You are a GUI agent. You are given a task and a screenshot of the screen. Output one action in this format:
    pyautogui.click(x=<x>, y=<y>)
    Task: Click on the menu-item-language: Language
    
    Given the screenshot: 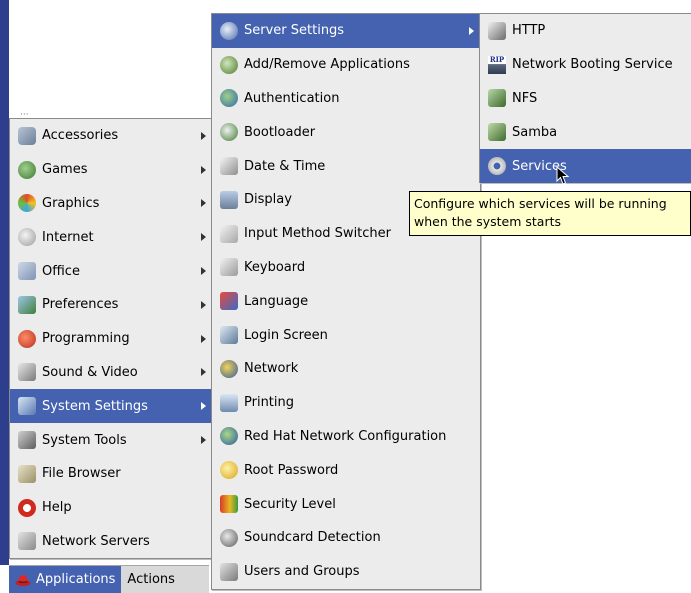 What is the action you would take?
    pyautogui.click(x=346, y=301)
    